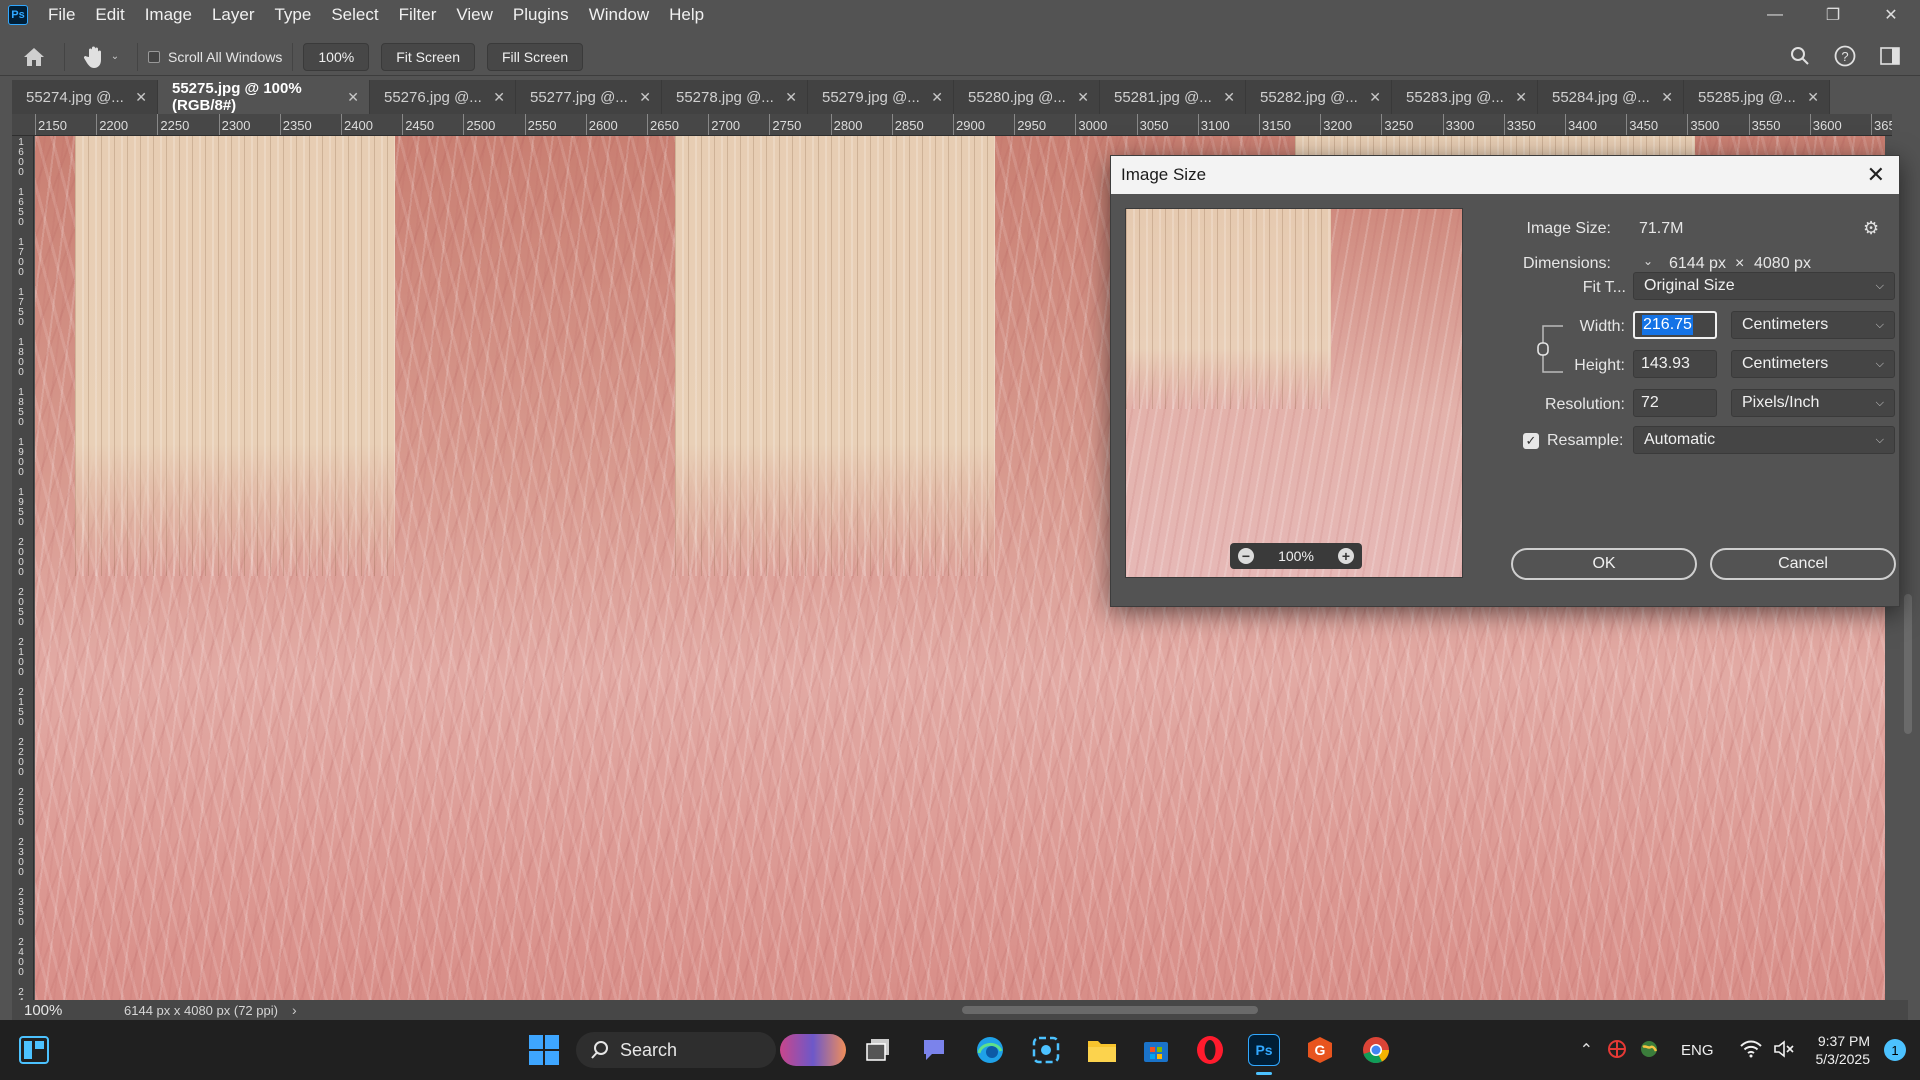 The height and width of the screenshot is (1080, 1920). I want to click on menu-type: Type, so click(292, 15).